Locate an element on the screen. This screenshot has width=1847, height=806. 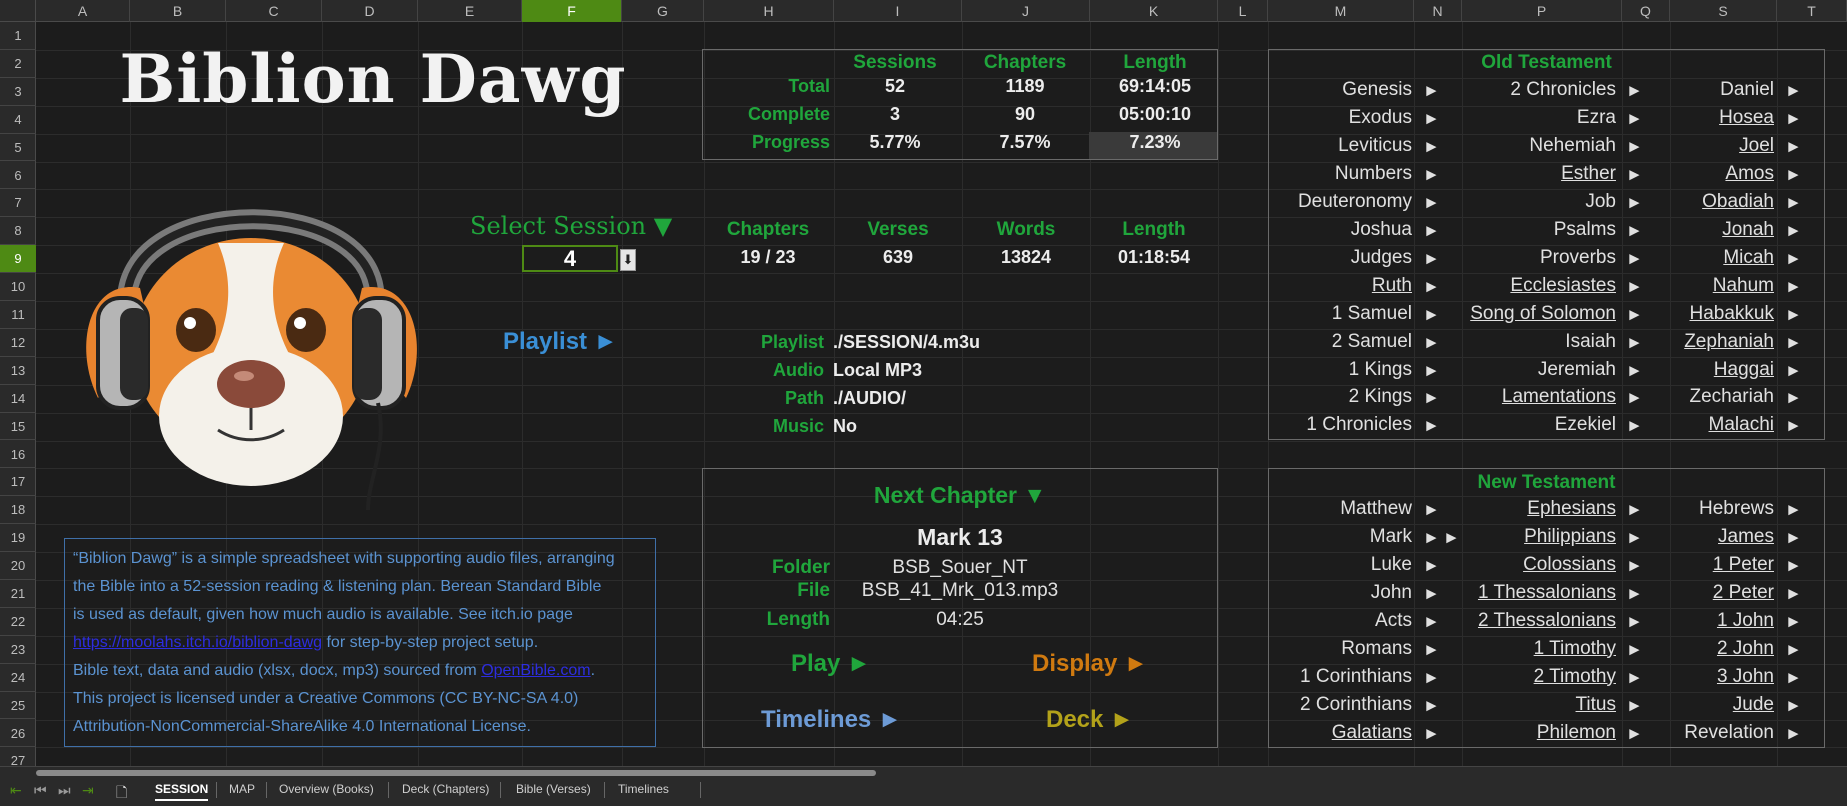
column-header-d: D is located at coordinates (370, 11).